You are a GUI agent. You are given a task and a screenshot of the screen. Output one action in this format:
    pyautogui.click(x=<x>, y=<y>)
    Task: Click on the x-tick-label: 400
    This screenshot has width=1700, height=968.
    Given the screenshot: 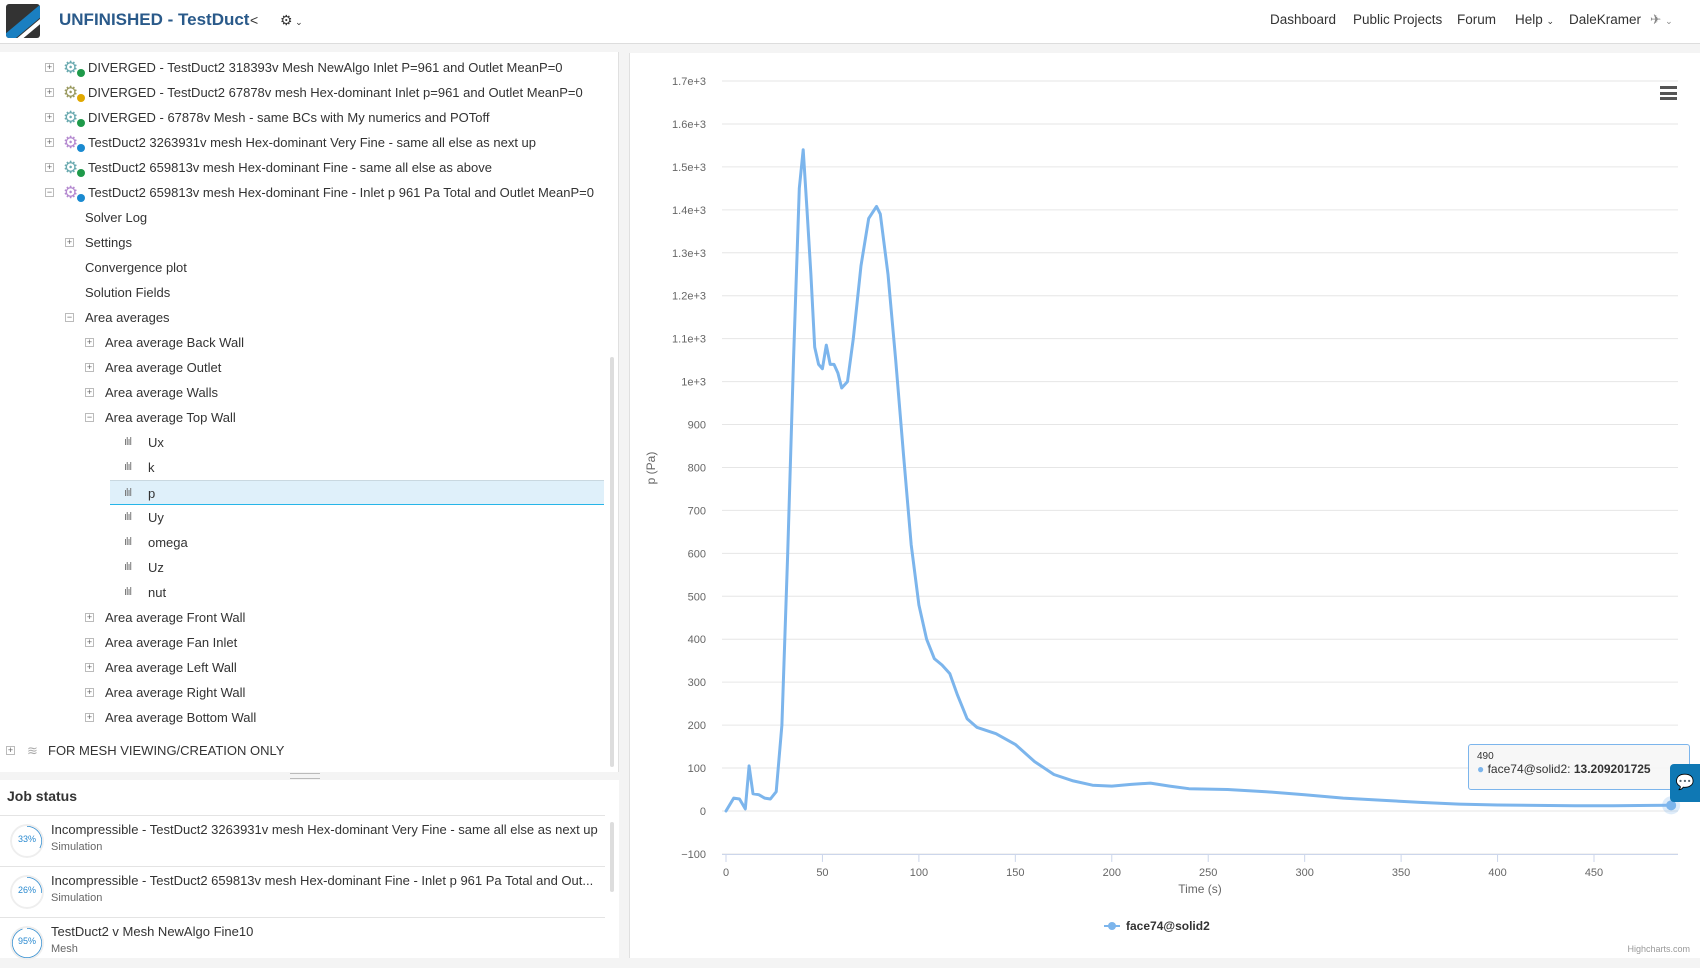 What is the action you would take?
    pyautogui.click(x=1497, y=873)
    